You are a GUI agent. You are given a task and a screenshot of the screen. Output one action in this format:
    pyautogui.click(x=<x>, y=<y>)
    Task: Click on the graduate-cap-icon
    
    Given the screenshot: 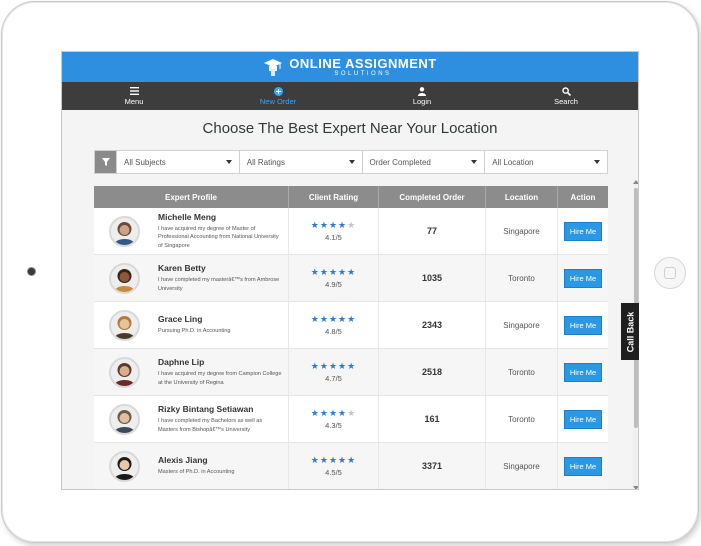 What is the action you would take?
    pyautogui.click(x=273, y=67)
    